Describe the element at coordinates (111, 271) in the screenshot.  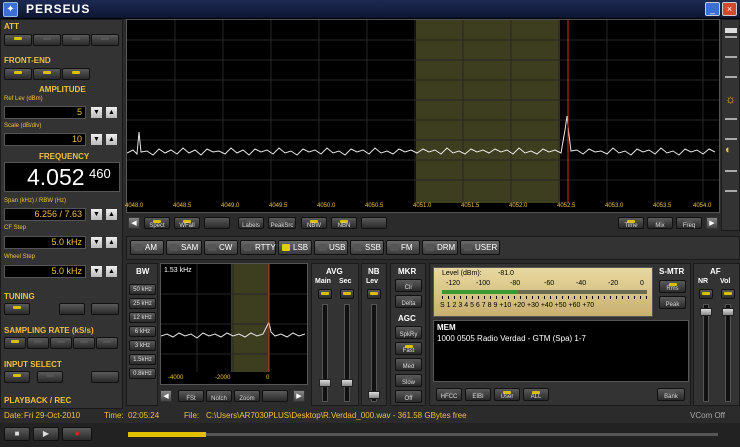
I see `wheel-step-up-icon: ▲` at that location.